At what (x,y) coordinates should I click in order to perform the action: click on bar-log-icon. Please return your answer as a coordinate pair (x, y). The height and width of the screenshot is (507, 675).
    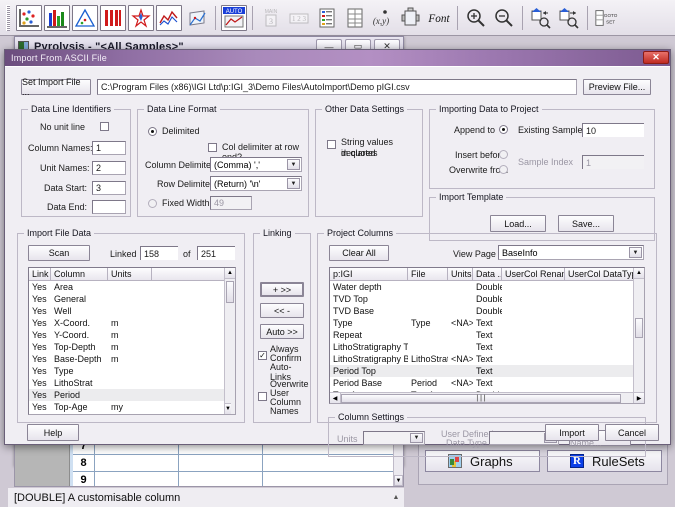
    Looking at the image, I should click on (113, 17).